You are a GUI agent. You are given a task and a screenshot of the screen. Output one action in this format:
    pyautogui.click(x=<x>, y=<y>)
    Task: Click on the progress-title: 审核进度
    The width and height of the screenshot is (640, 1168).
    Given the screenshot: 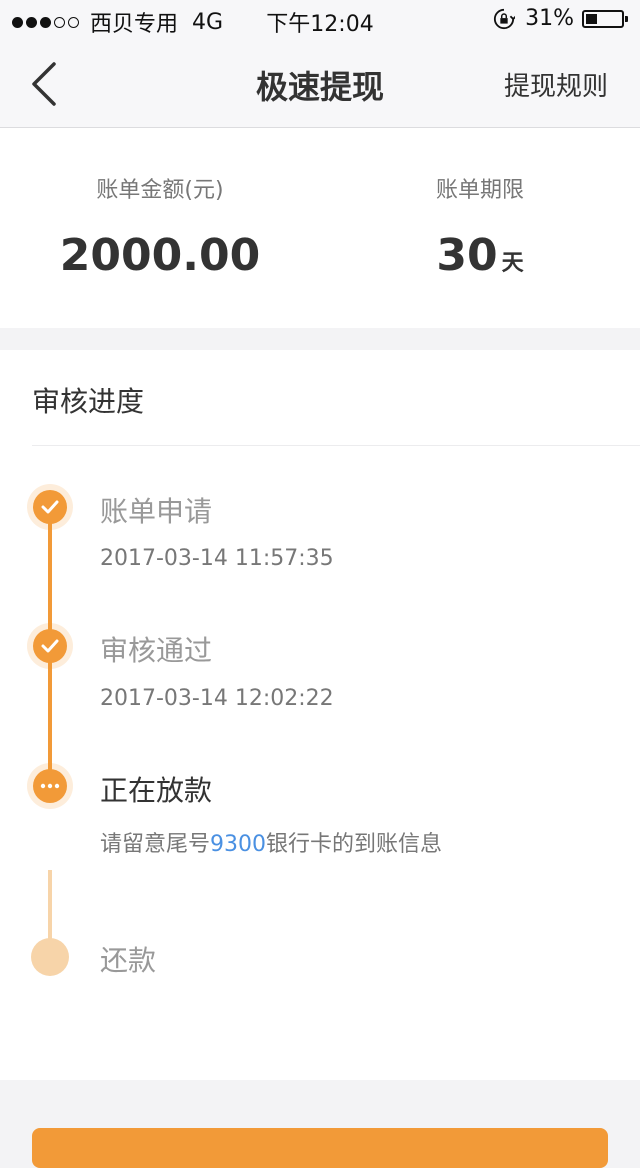 What is the action you would take?
    pyautogui.click(x=88, y=401)
    